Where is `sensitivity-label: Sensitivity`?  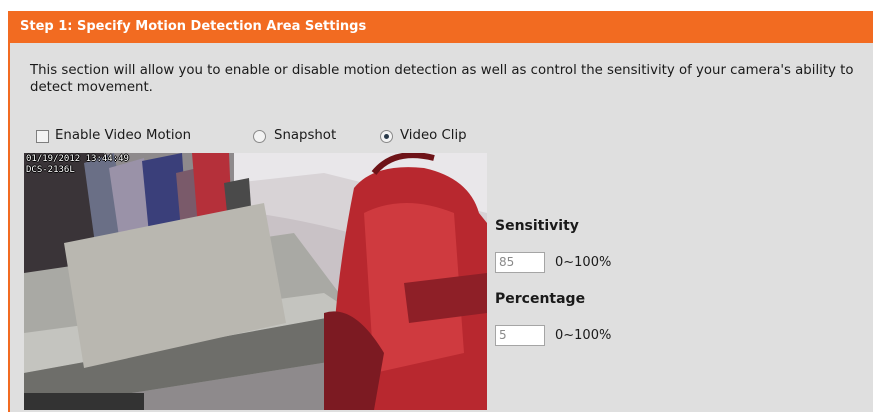 sensitivity-label: Sensitivity is located at coordinates (537, 226).